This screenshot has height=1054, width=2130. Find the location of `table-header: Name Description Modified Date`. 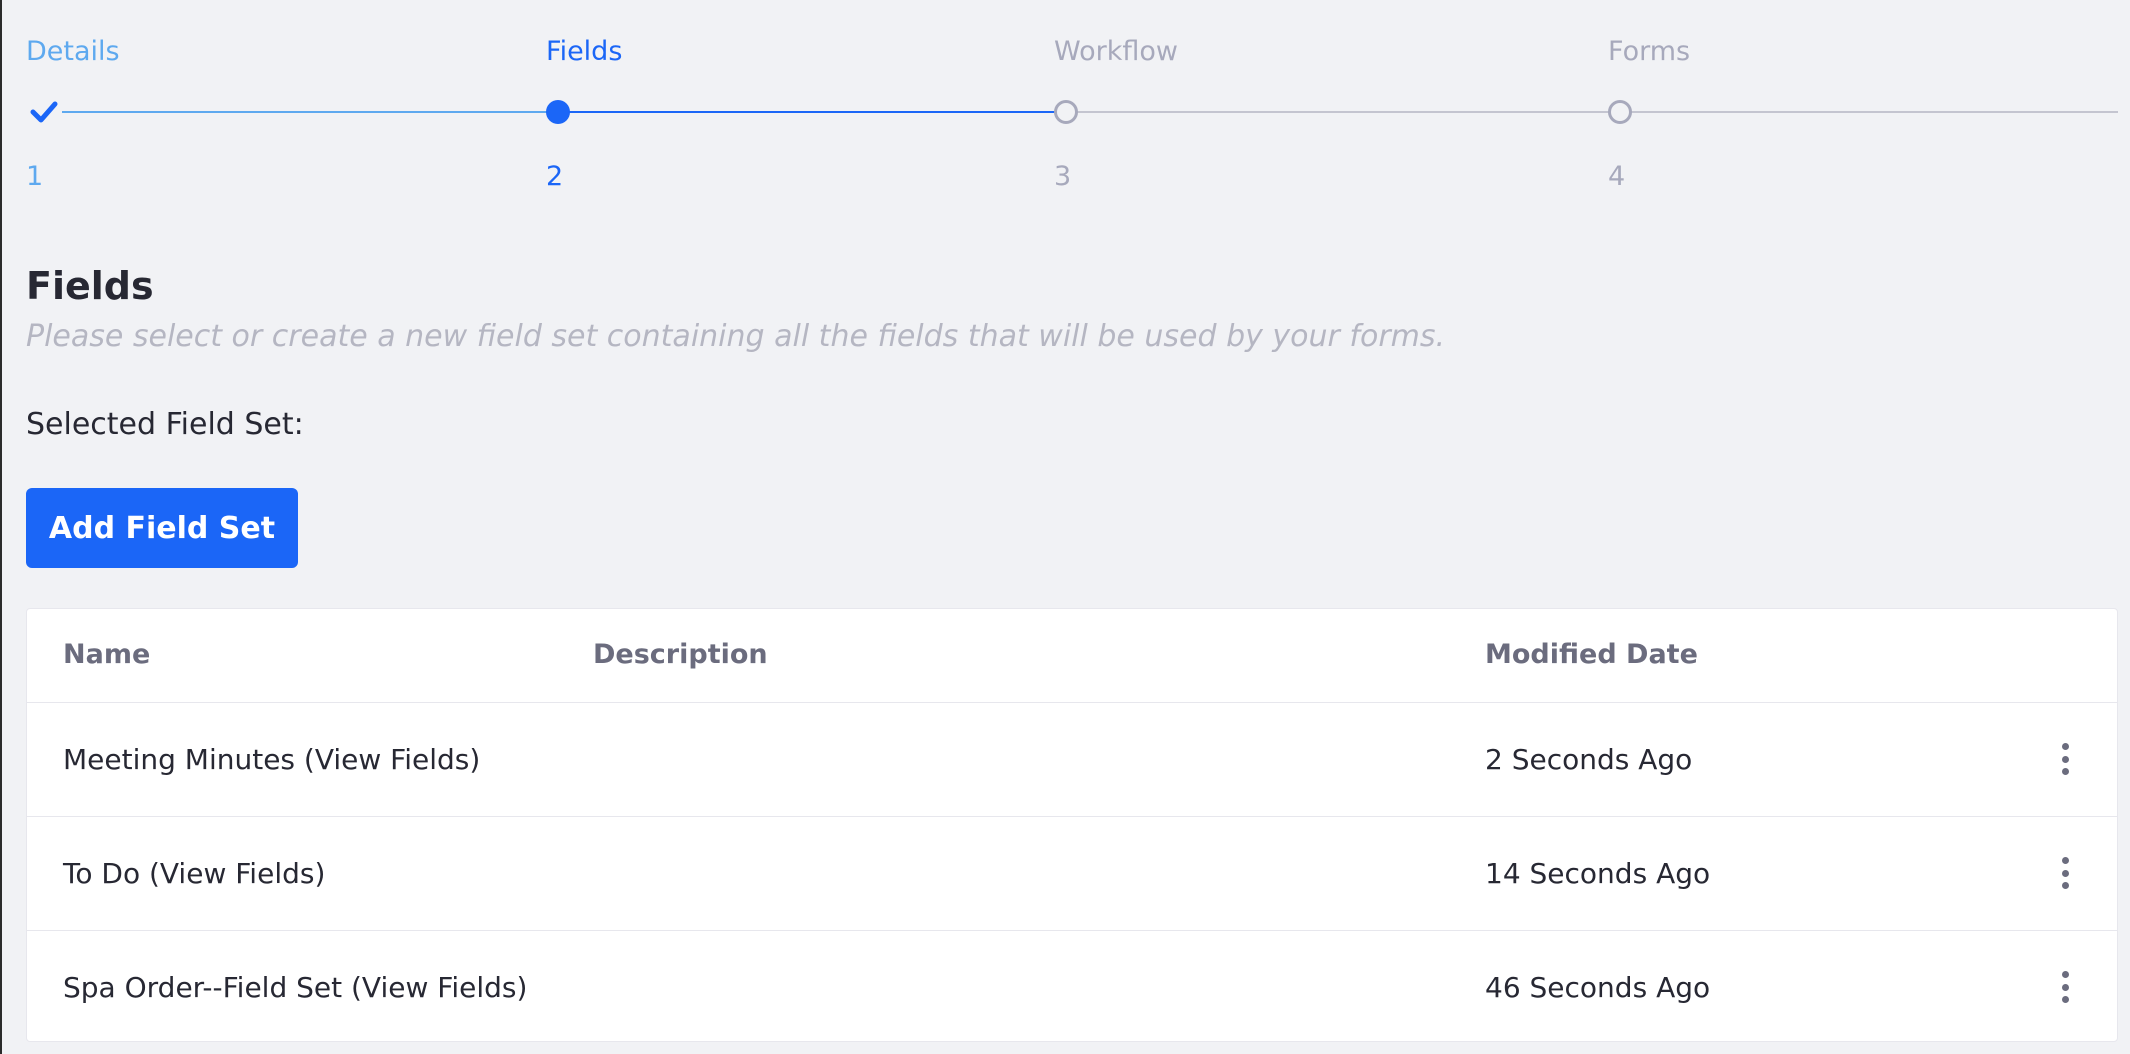

table-header: Name Description Modified Date is located at coordinates (1072, 656).